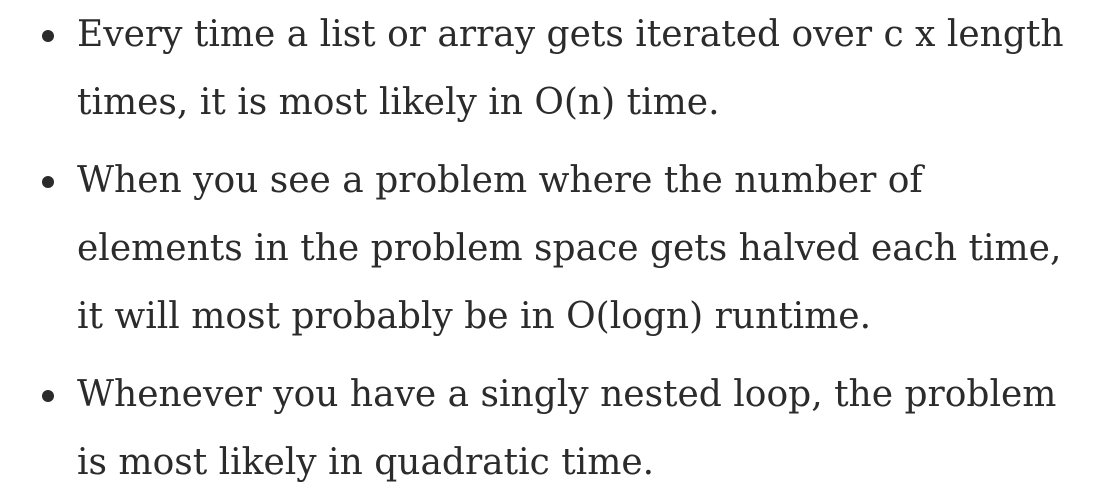 The width and height of the screenshot is (1118, 497). What do you see at coordinates (398, 102) in the screenshot?
I see `bullet-line: times, it is most likely in O(n) time.` at bounding box center [398, 102].